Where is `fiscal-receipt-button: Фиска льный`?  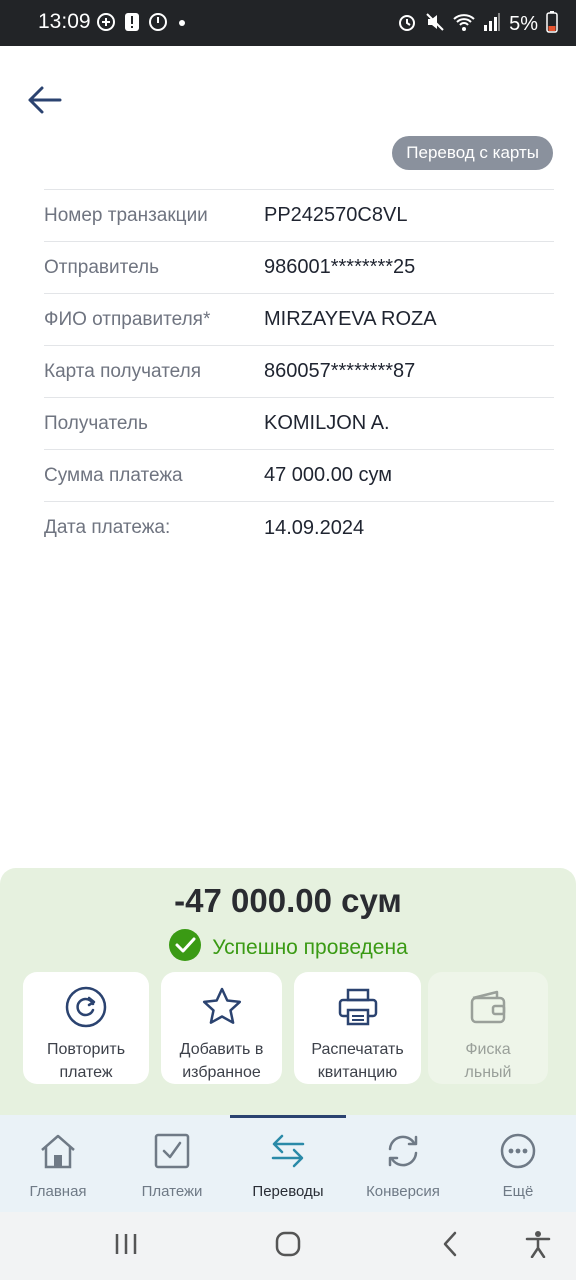
fiscal-receipt-button: Фиска льный is located at coordinates (488, 1028).